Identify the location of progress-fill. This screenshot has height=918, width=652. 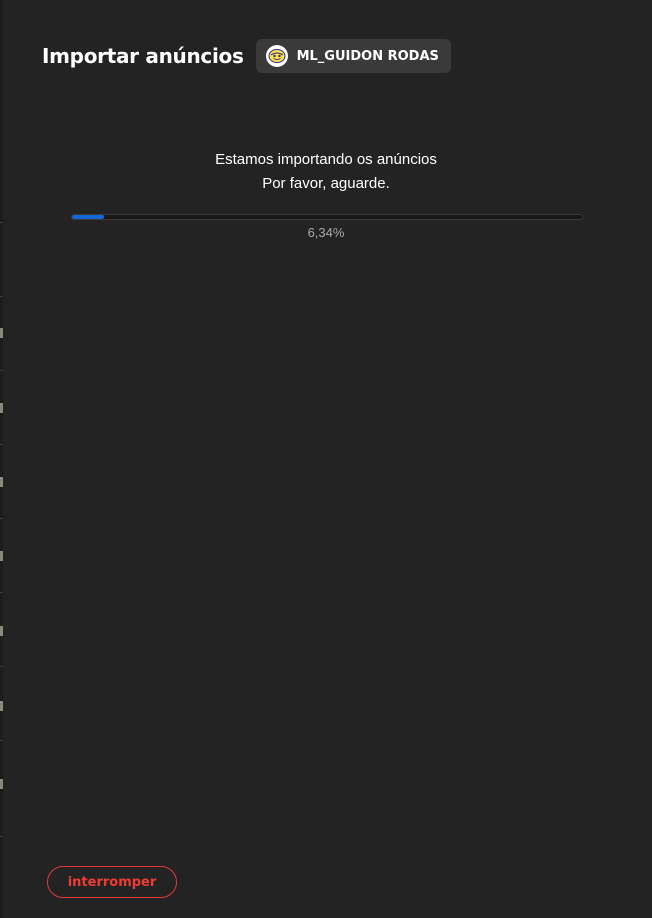
(88, 217).